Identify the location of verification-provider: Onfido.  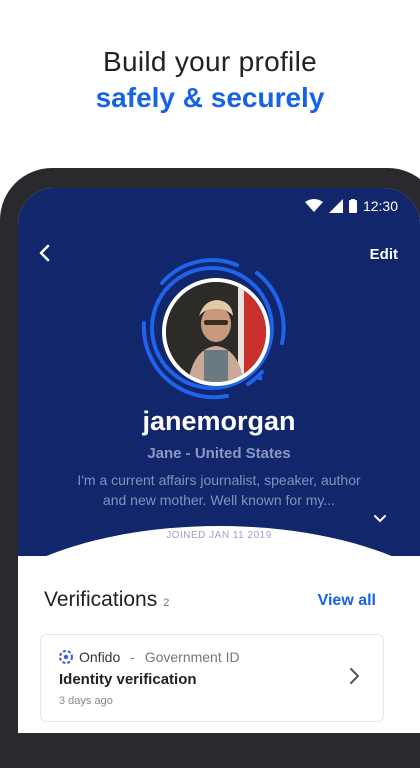
(100, 657).